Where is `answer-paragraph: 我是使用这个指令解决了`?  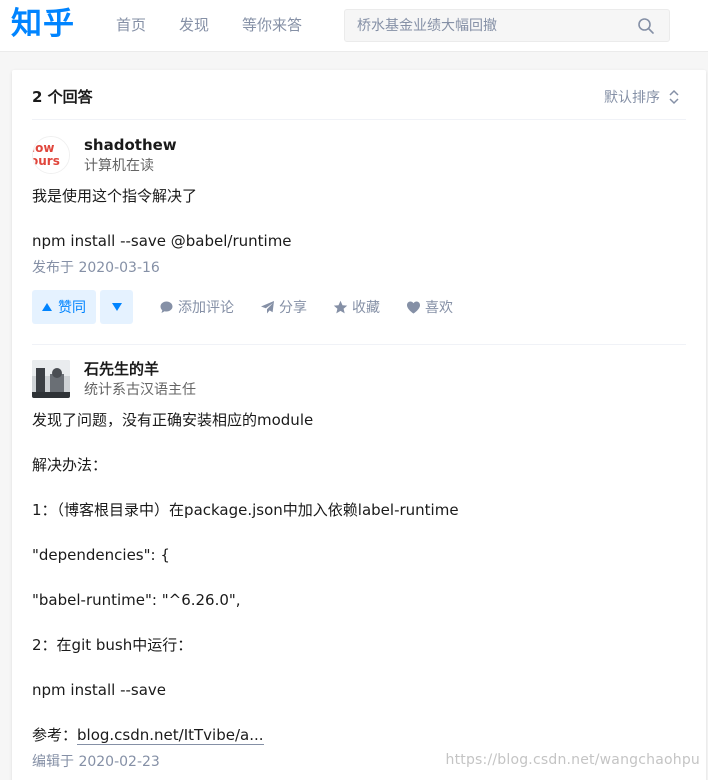 answer-paragraph: 我是使用这个指令解决了 is located at coordinates (115, 196).